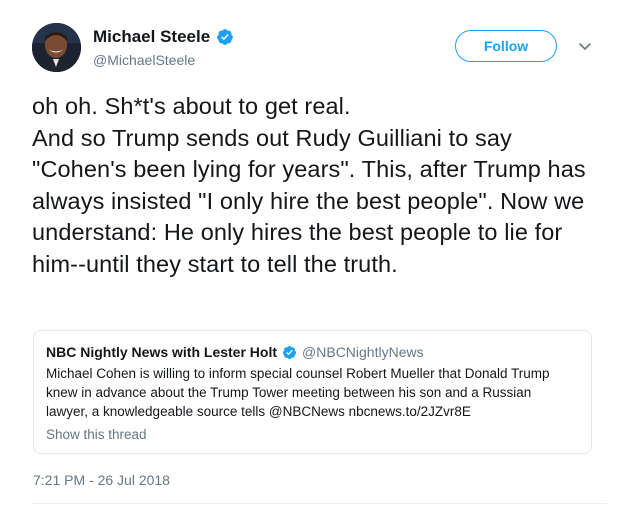  I want to click on author-handle: @MichaelSteele, so click(163, 60).